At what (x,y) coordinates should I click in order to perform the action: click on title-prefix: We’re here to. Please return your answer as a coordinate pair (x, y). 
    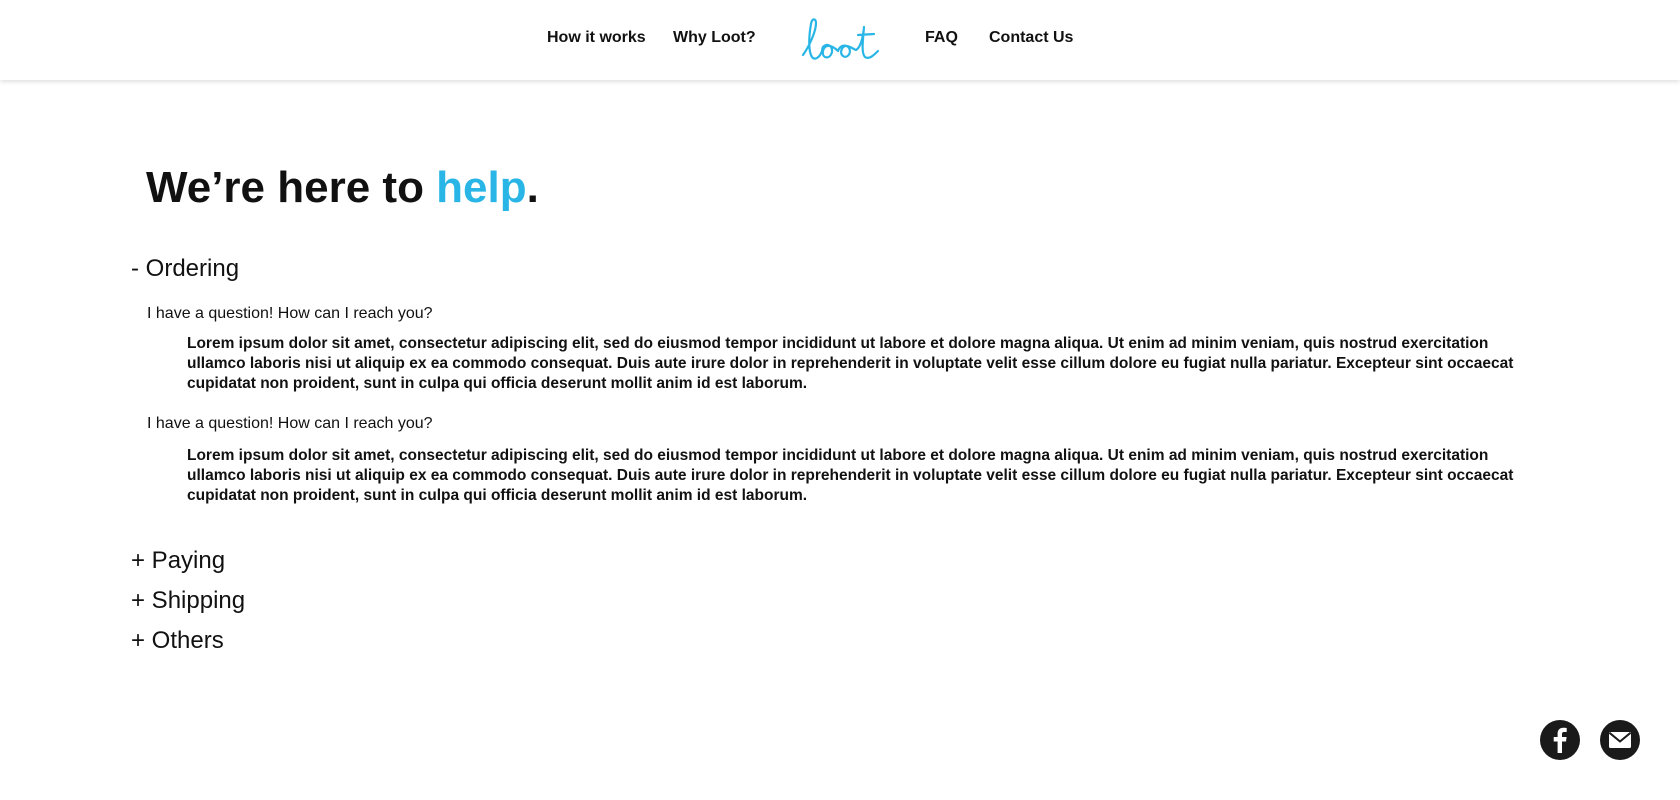
    Looking at the image, I should click on (291, 187).